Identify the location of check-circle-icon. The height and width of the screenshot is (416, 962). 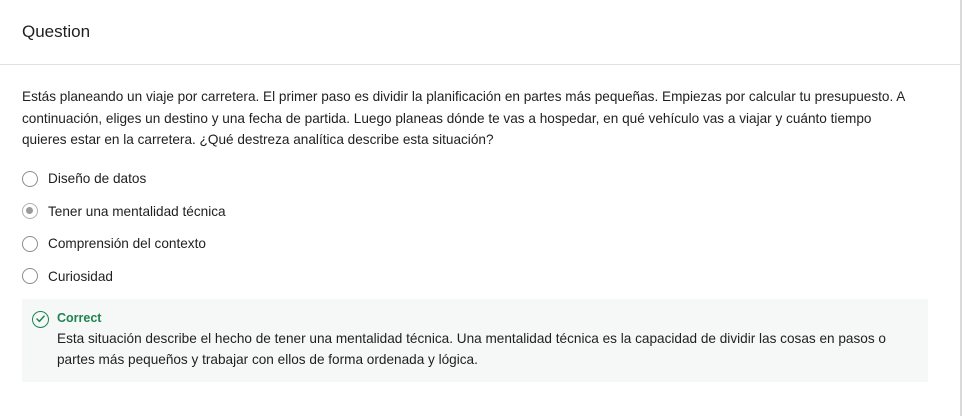
(40, 319).